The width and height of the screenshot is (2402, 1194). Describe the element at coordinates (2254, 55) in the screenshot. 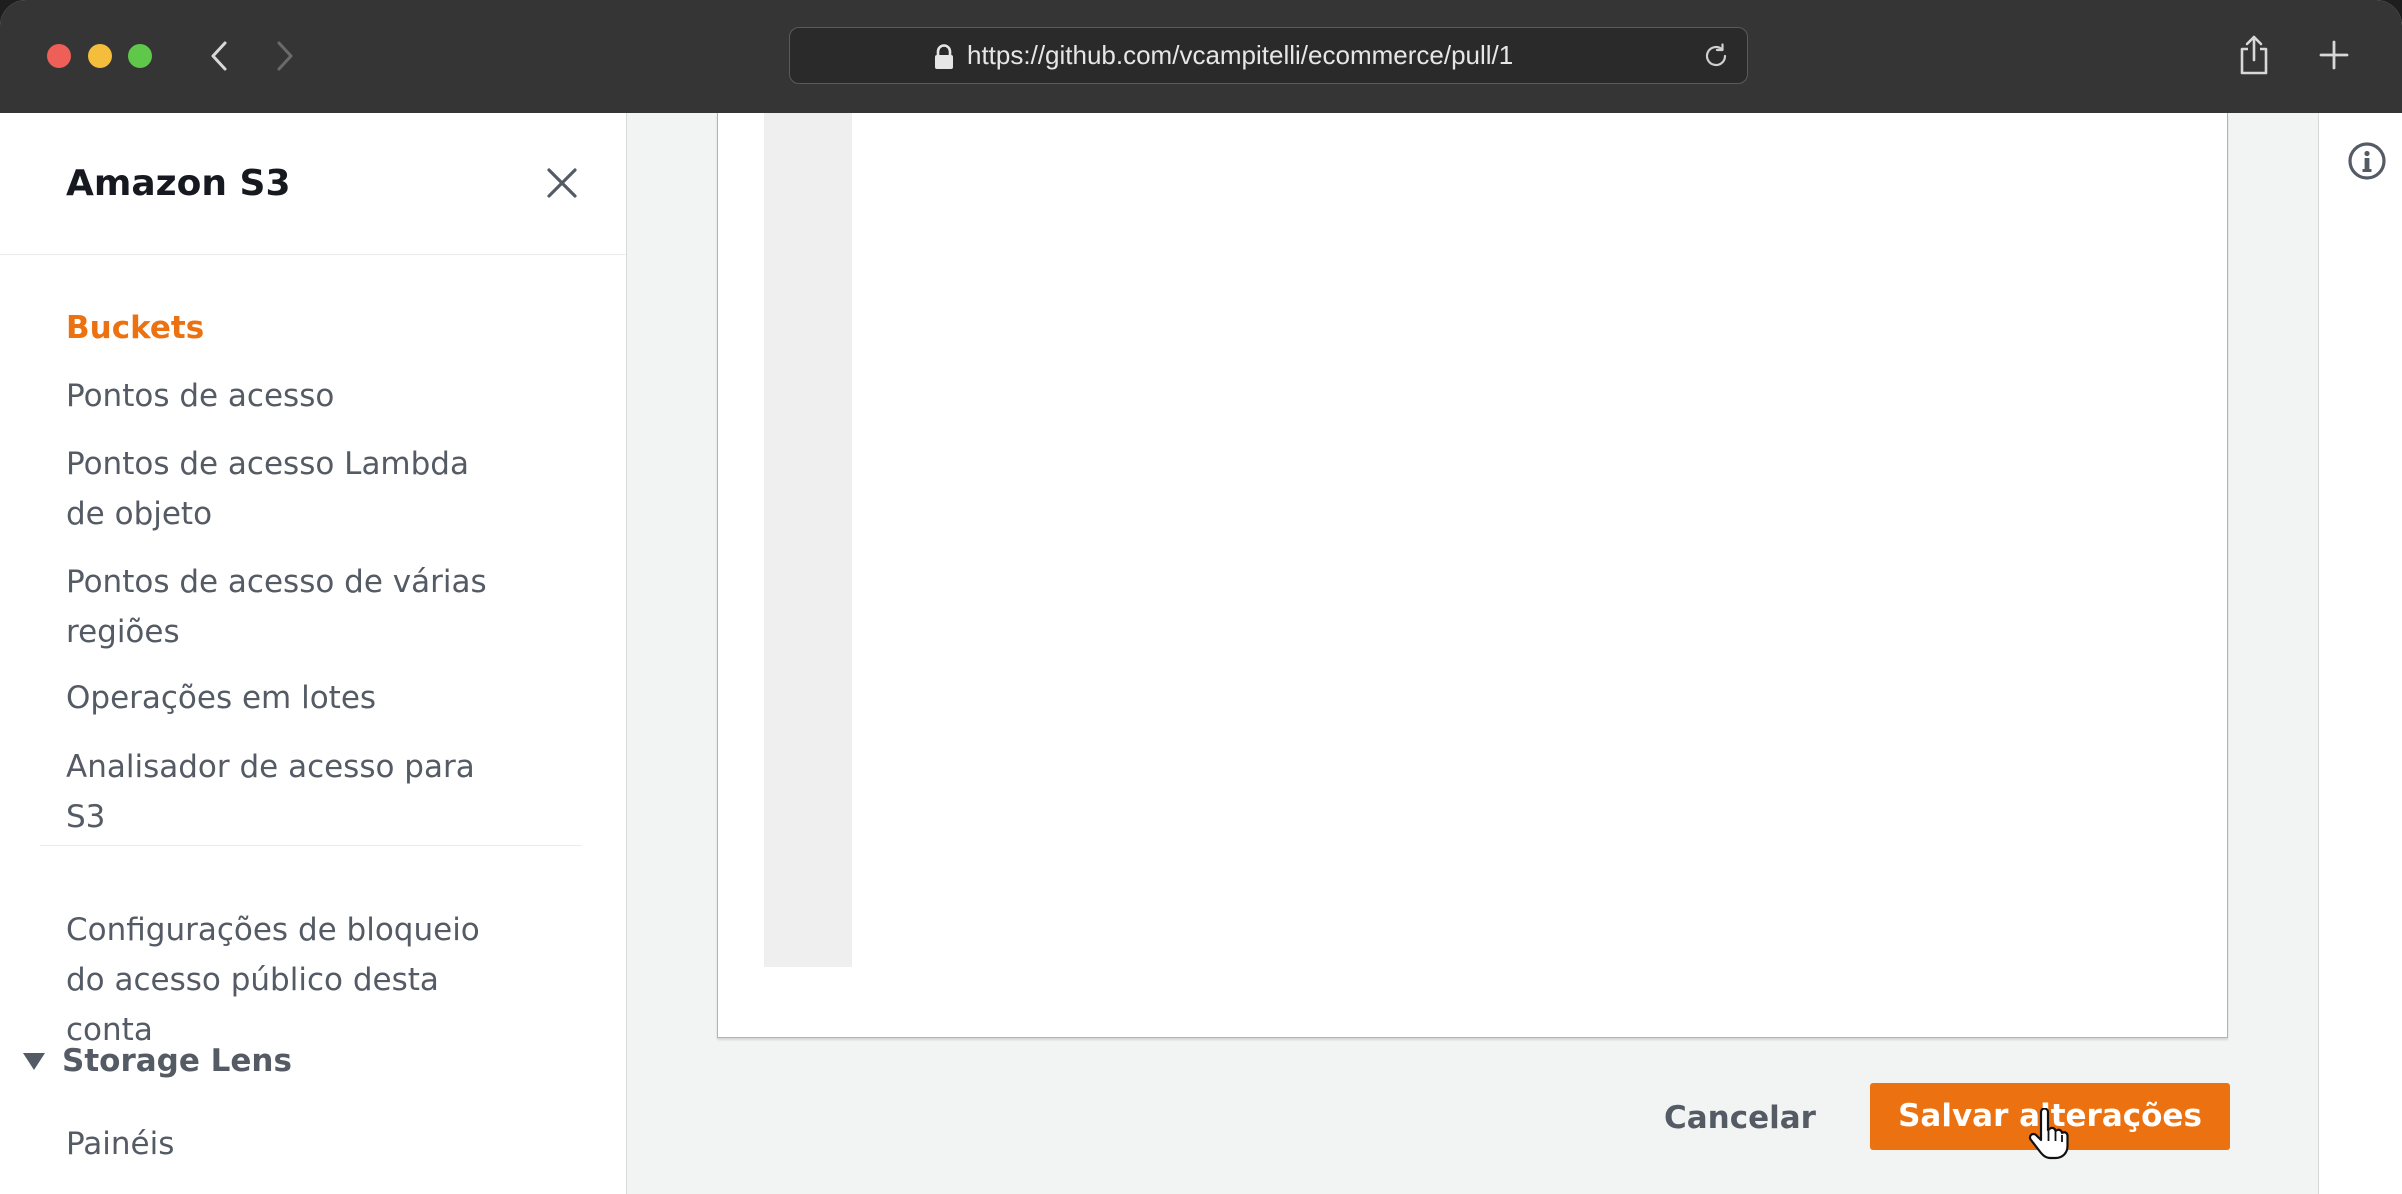

I see `share-icon` at that location.